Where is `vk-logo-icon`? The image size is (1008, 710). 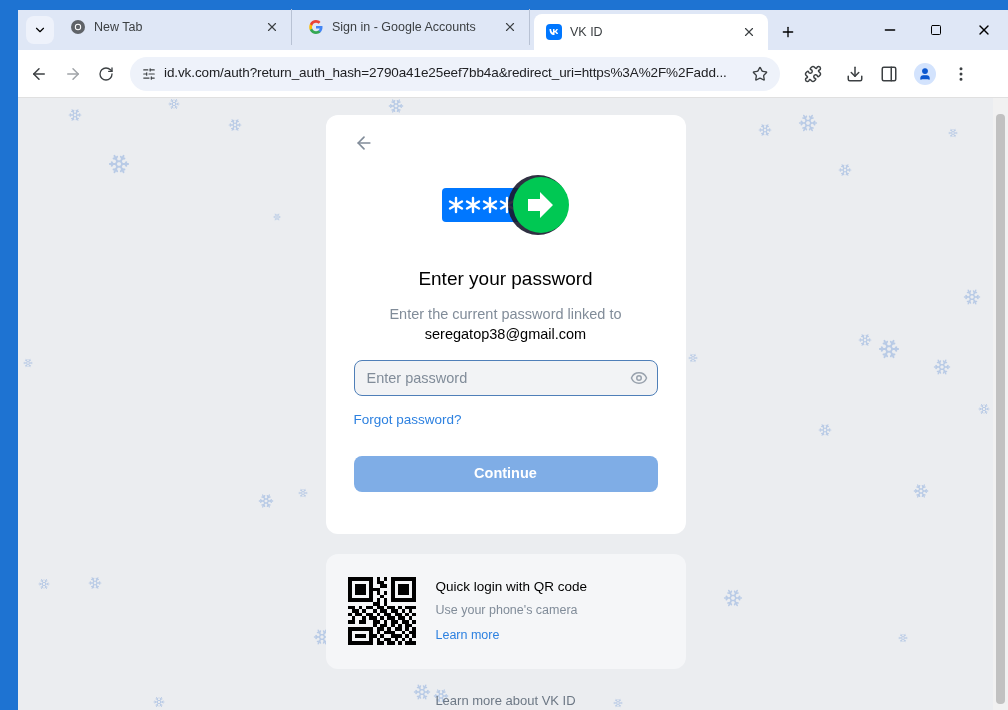 vk-logo-icon is located at coordinates (554, 32).